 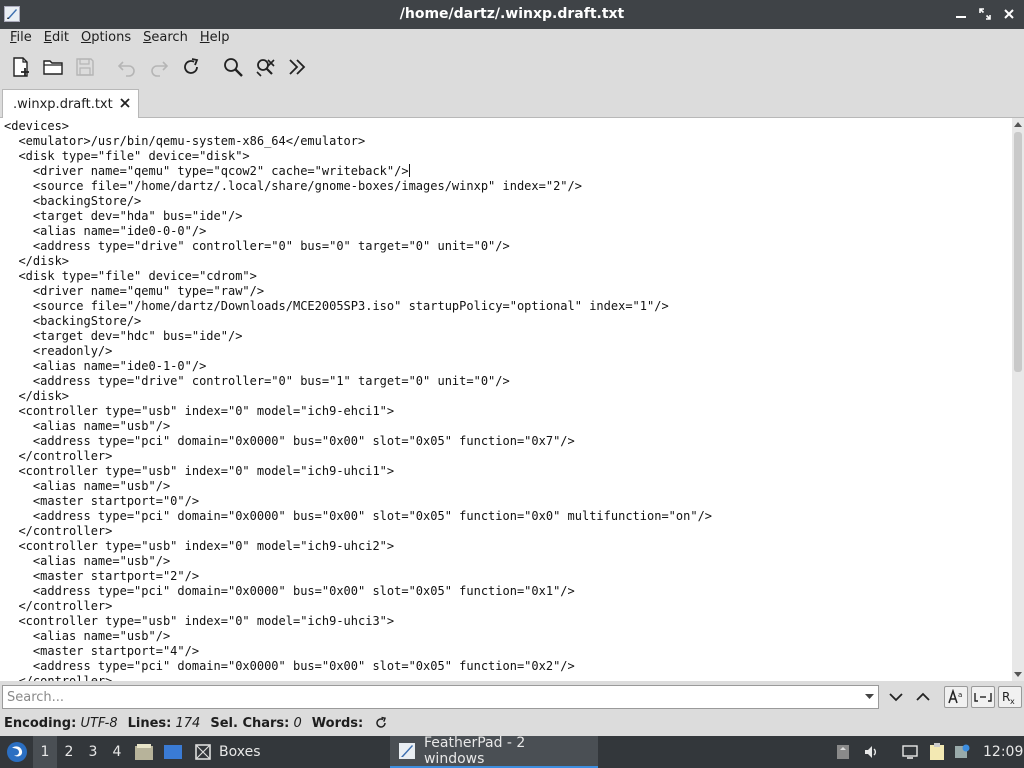 What do you see at coordinates (358, 336) in the screenshot?
I see `code-line: <target dev="hdc" bus="ide"/>` at bounding box center [358, 336].